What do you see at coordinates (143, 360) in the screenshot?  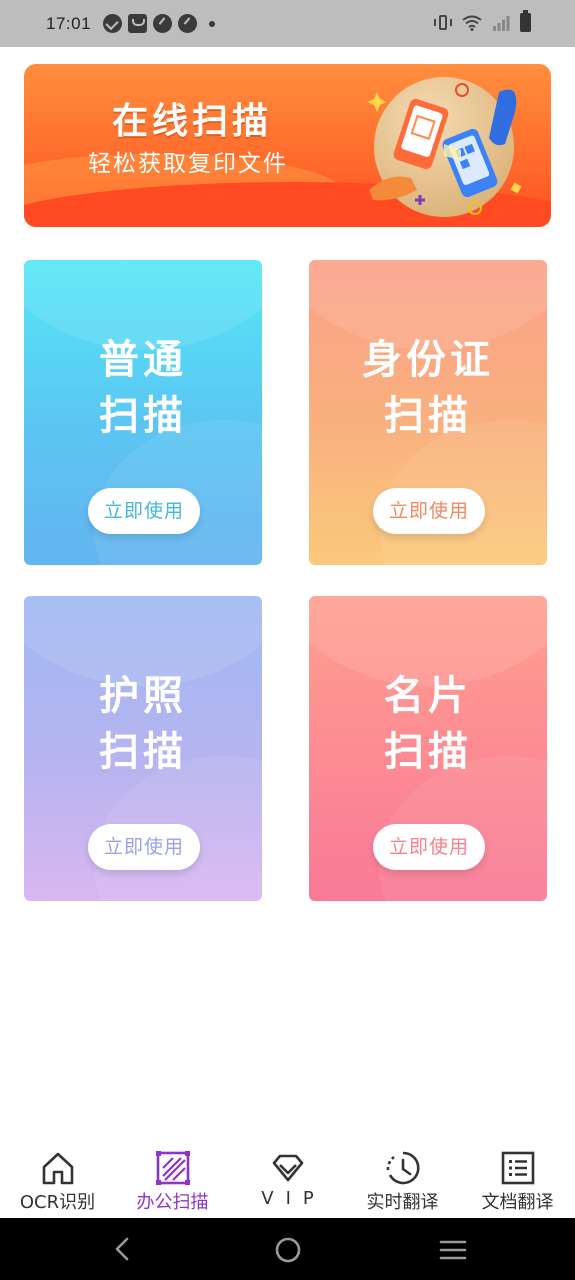 I see `card-title-line1: 普通` at bounding box center [143, 360].